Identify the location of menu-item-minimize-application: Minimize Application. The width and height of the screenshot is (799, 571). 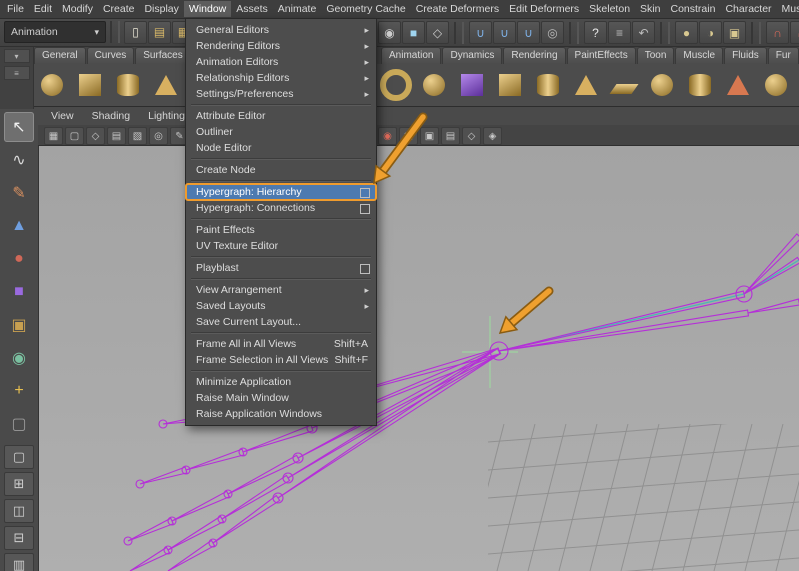
(281, 382).